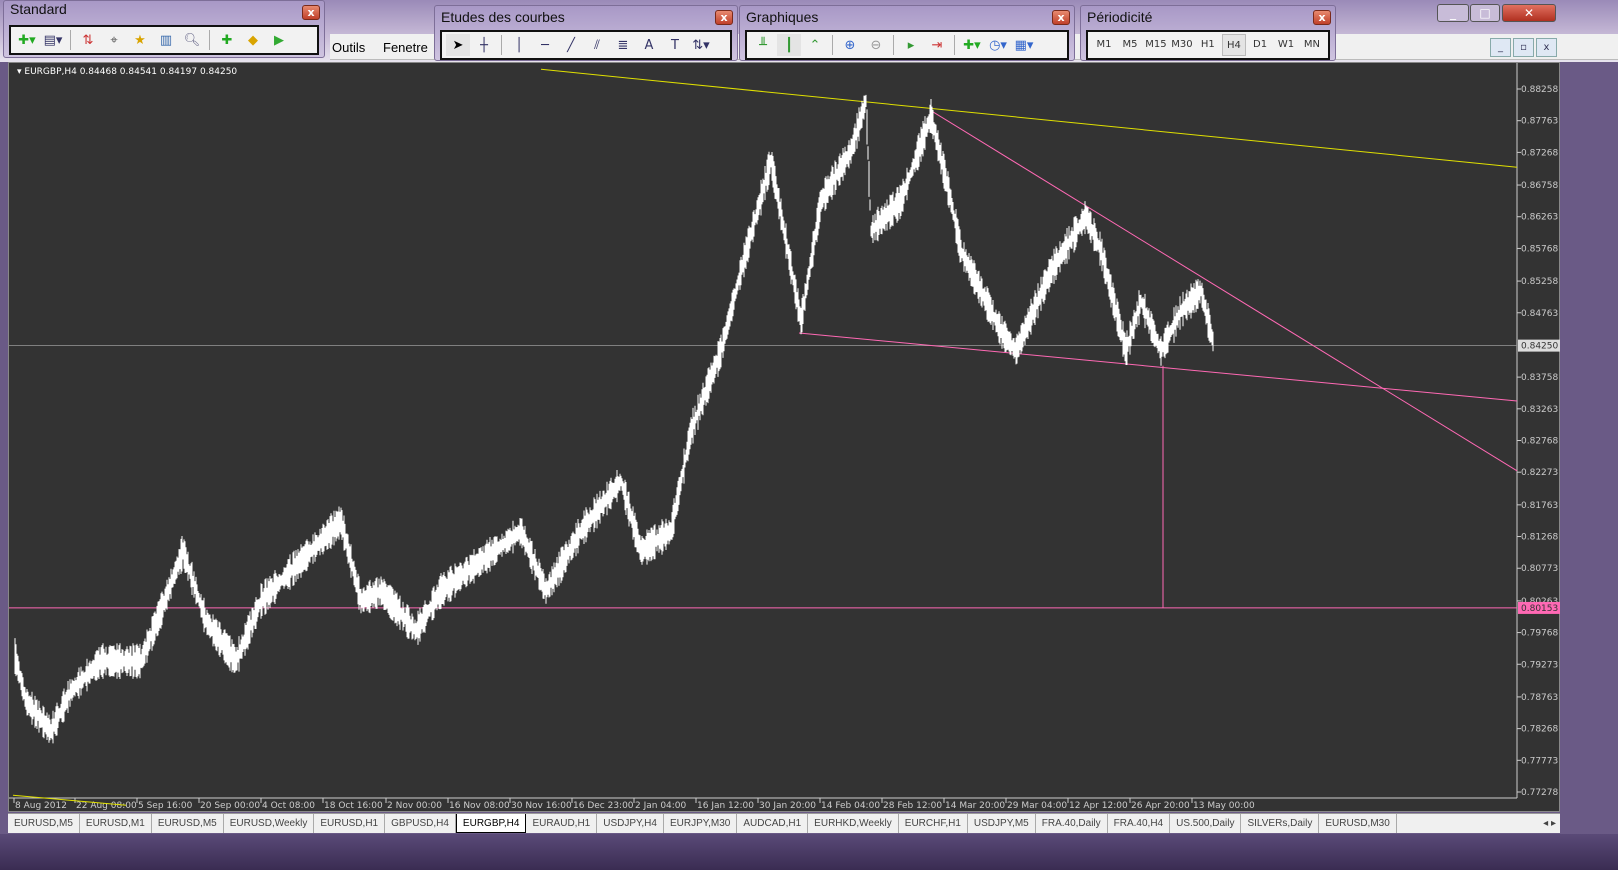 The width and height of the screenshot is (1618, 870). I want to click on zoom-out-icon: ⊖, so click(876, 45).